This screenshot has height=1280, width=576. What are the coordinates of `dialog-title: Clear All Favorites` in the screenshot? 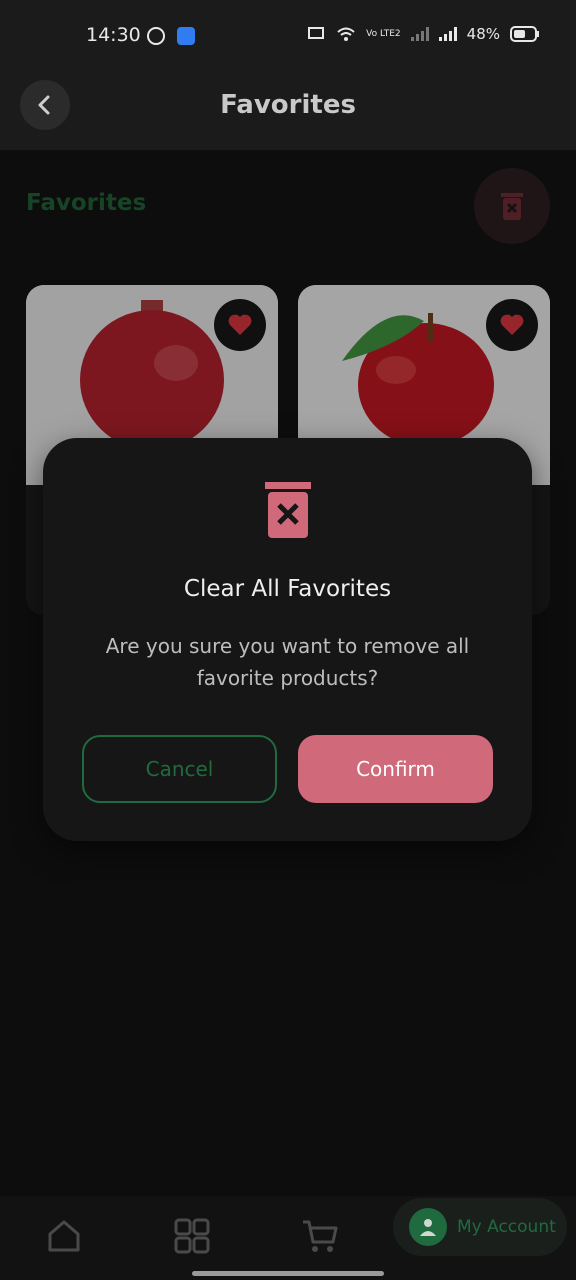 It's located at (287, 589).